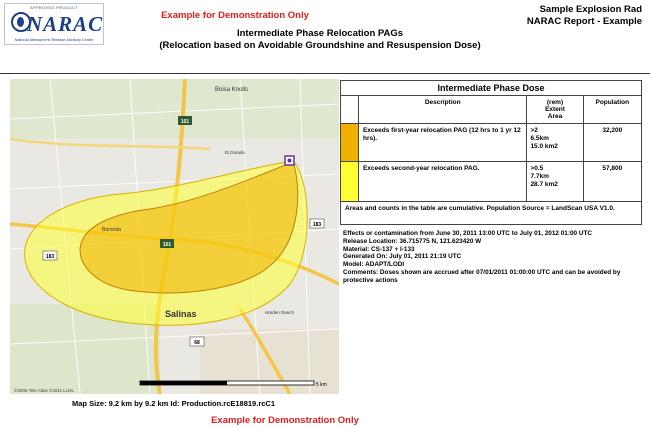  What do you see at coordinates (325, 73) in the screenshot?
I see `header-divider` at bounding box center [325, 73].